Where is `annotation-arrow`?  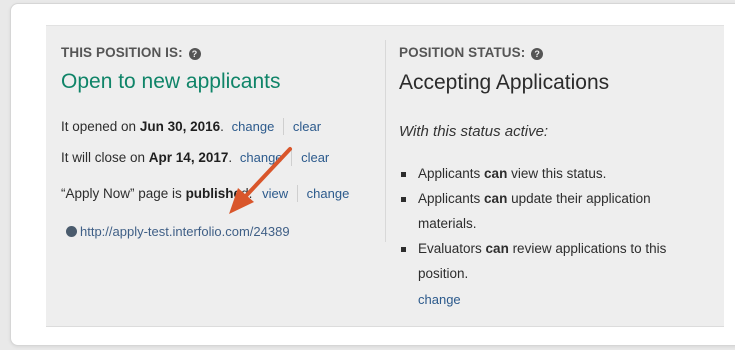 annotation-arrow is located at coordinates (260, 180).